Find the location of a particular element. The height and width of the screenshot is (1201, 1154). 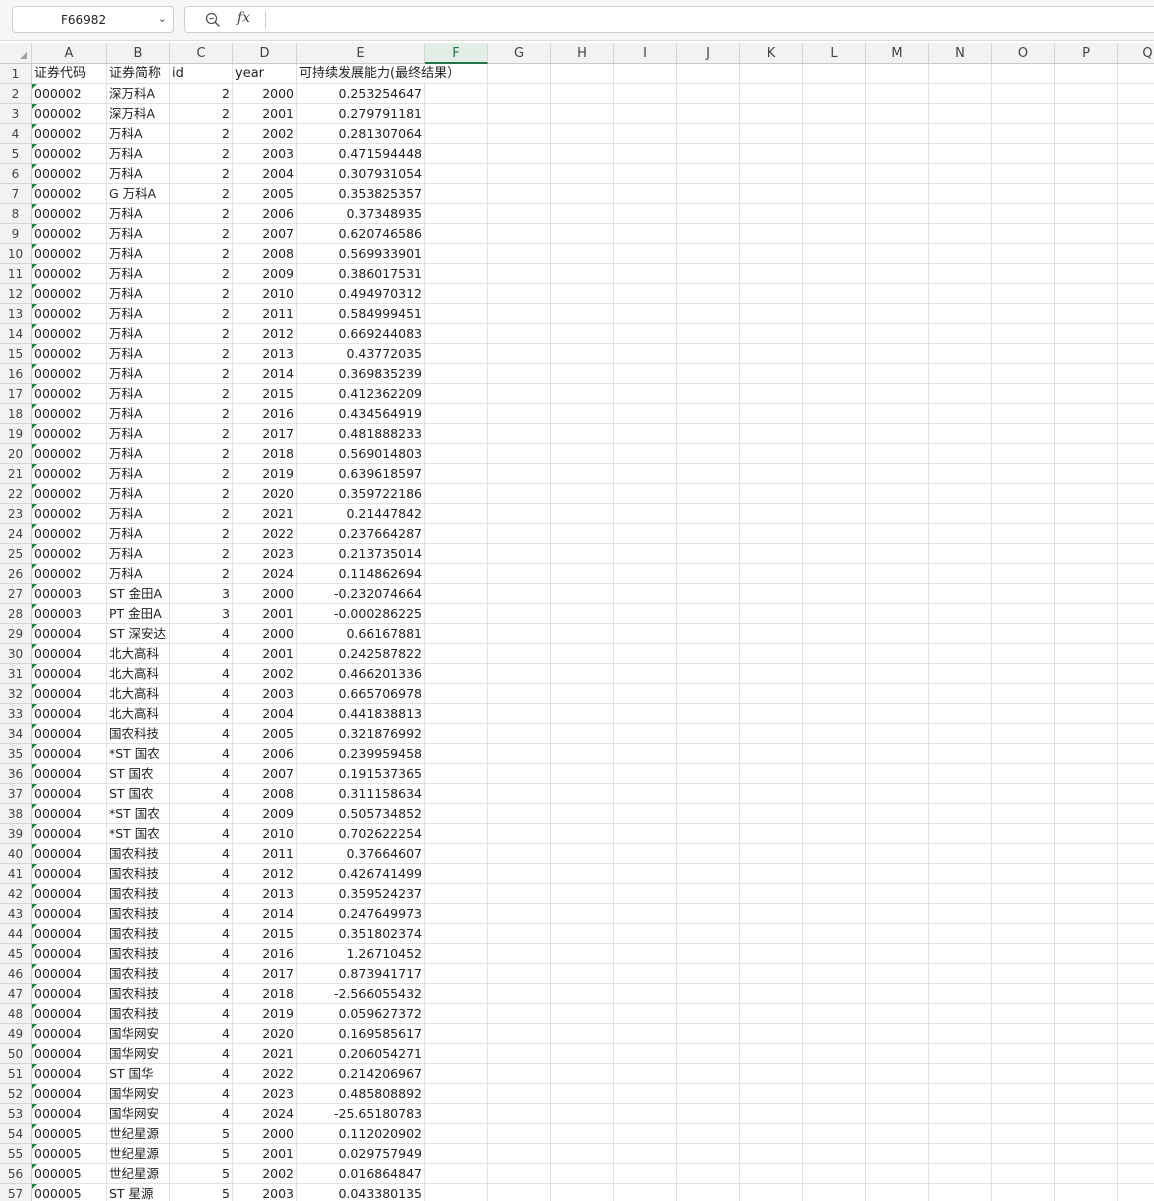

cell-year: 2021 is located at coordinates (265, 514).